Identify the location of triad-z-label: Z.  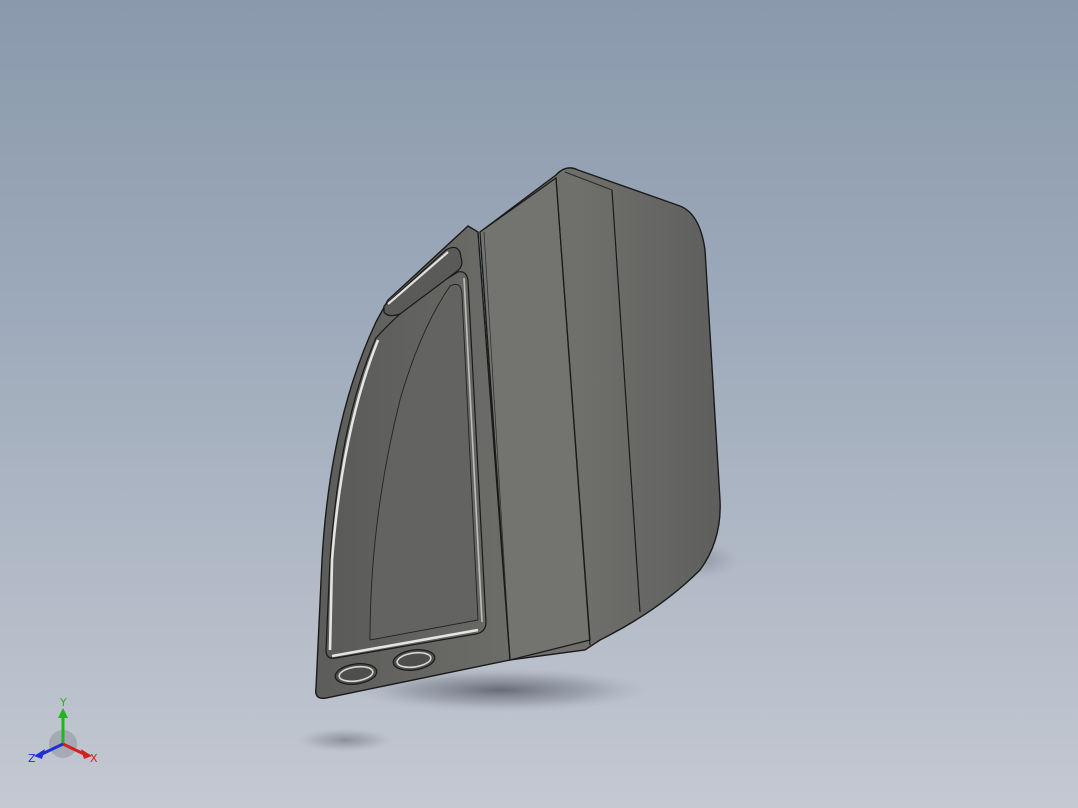
(32, 758).